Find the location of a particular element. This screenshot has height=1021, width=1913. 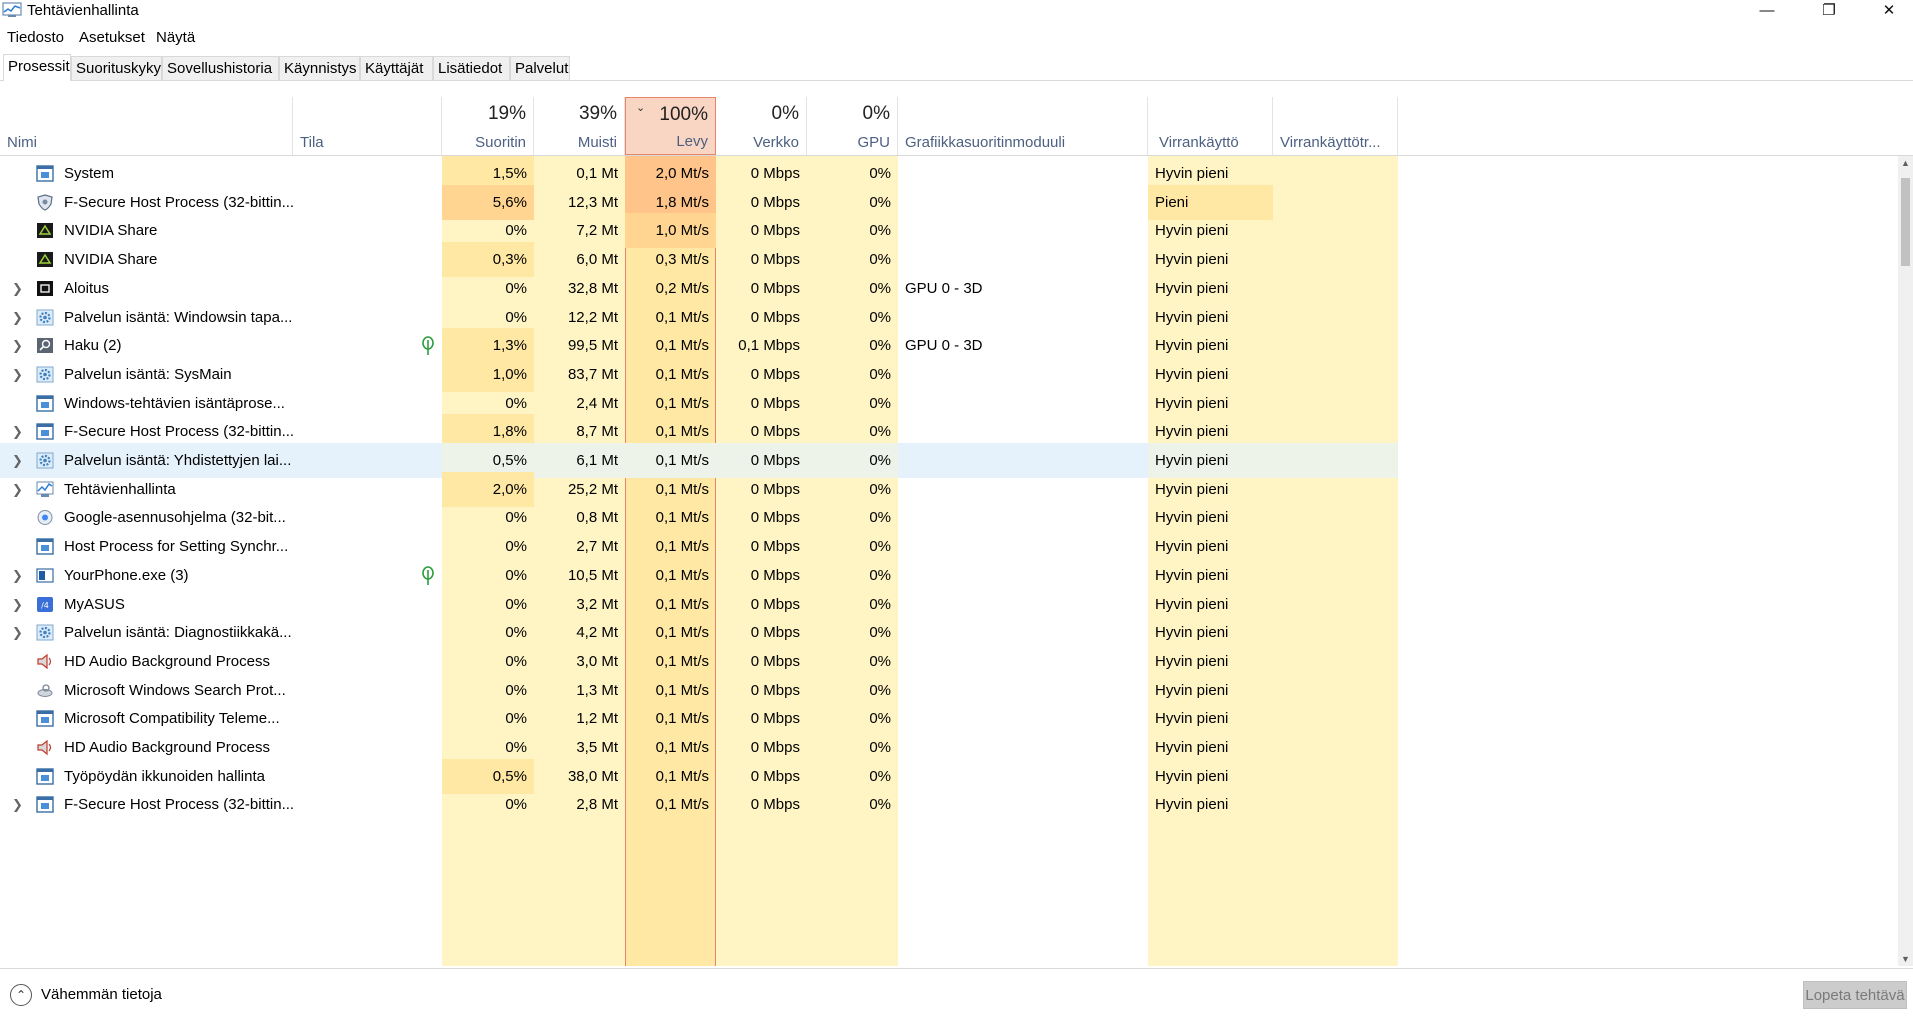

col-disk-label: Levy is located at coordinates (692, 141).